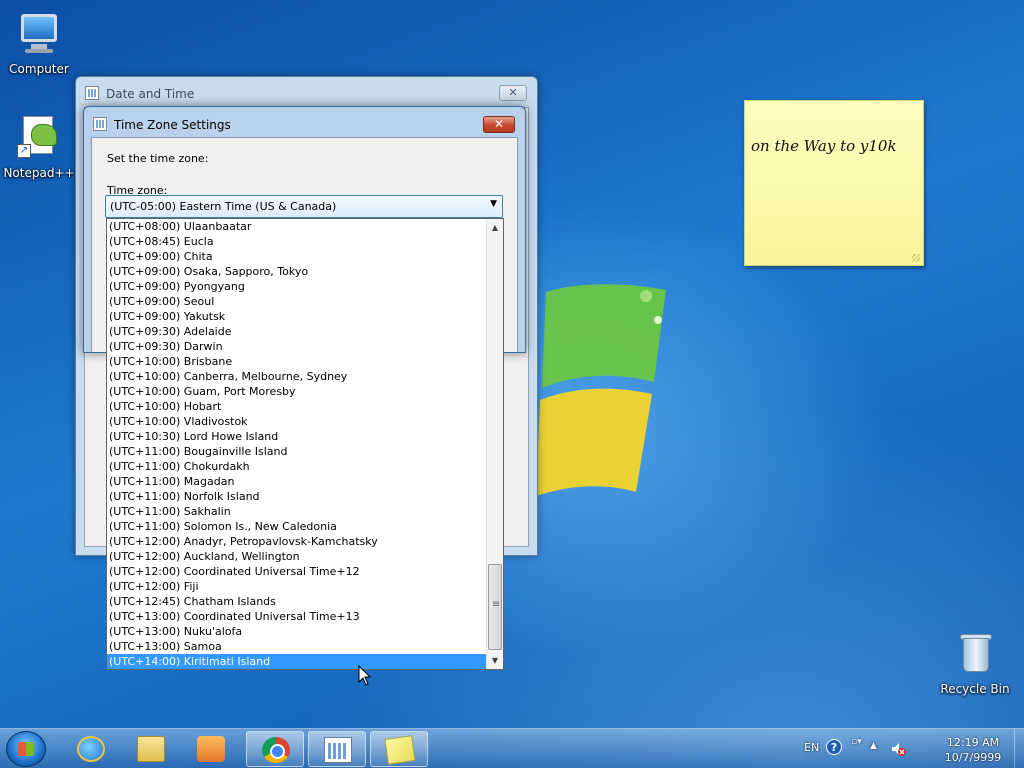  Describe the element at coordinates (296, 661) in the screenshot. I see `list-item: (UTC+14:00) Kiritimati Island` at that location.